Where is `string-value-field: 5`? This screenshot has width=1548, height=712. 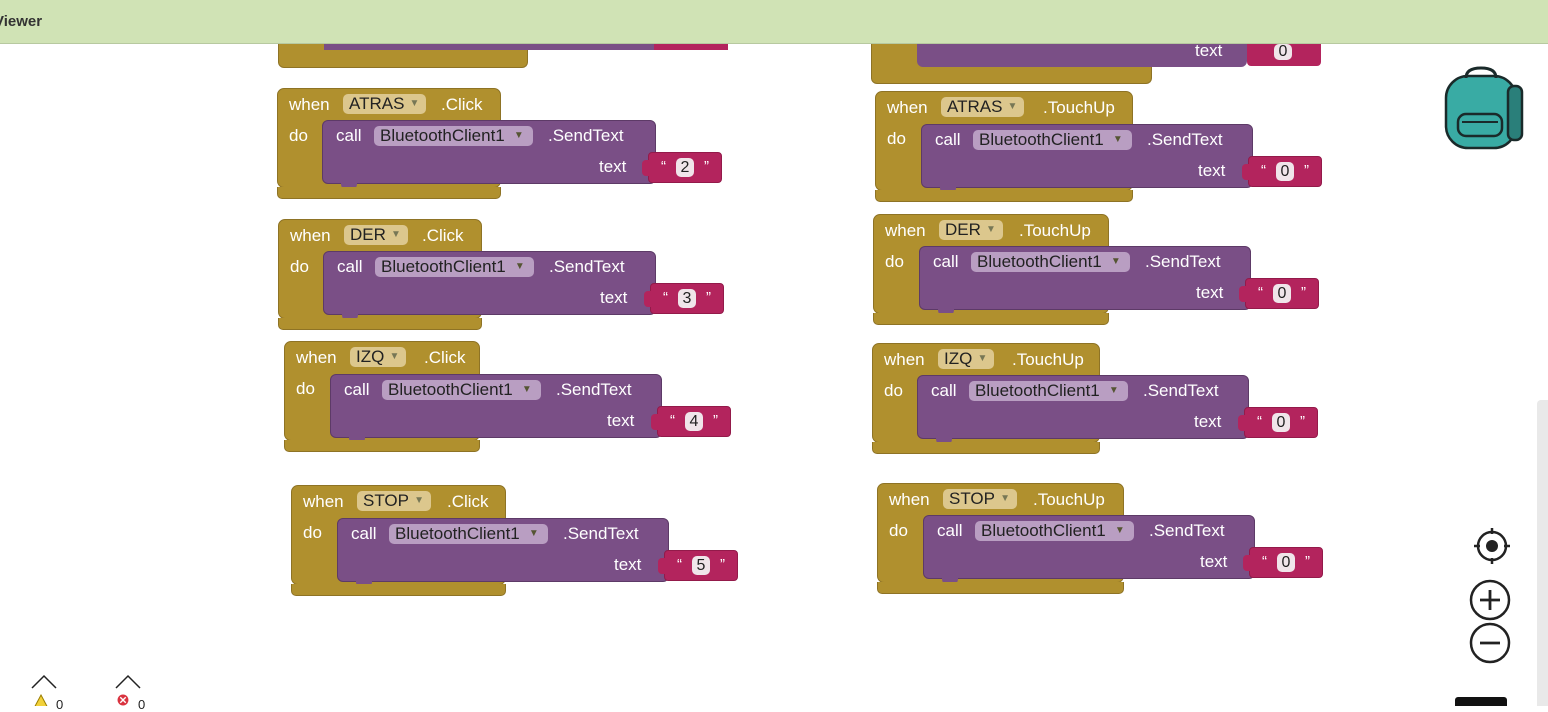
string-value-field: 5 is located at coordinates (701, 565).